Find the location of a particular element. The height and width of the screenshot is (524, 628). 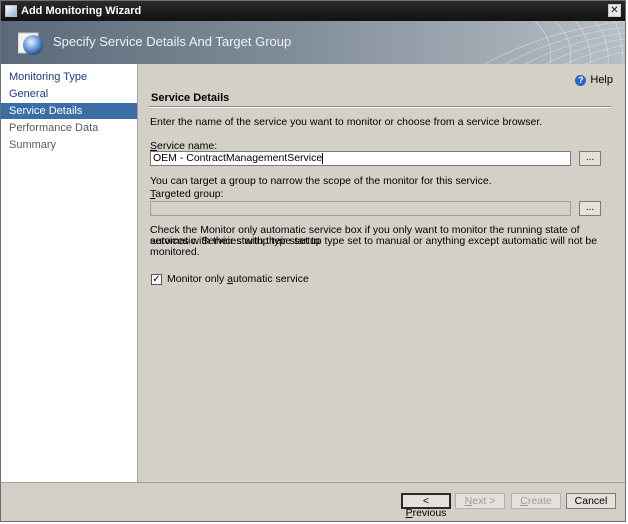

section-title: Service Details is located at coordinates (190, 98).